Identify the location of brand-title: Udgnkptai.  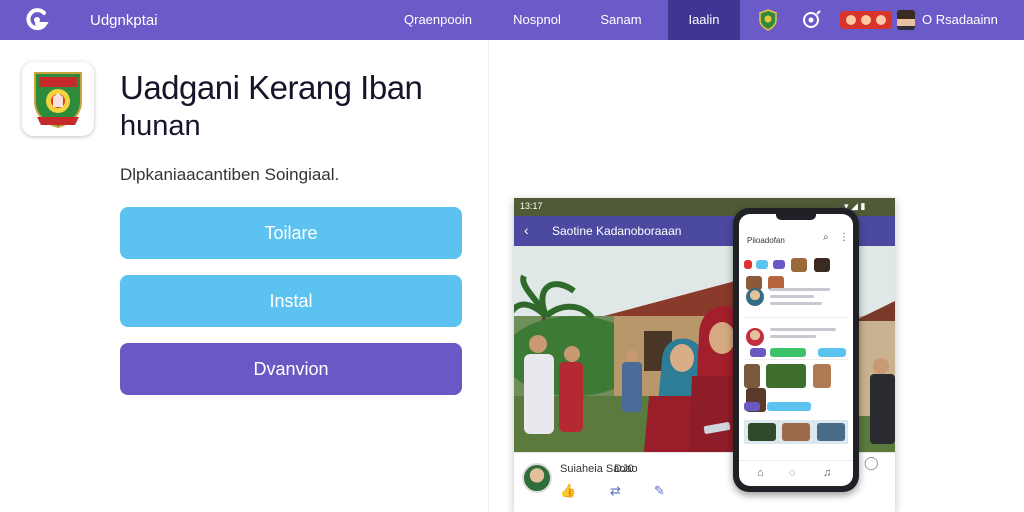
(124, 20).